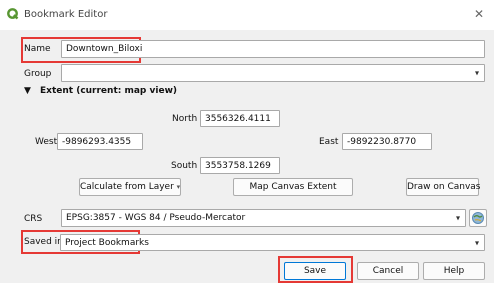 This screenshot has width=494, height=283. I want to click on saved-in-combobox: Project Bookmarks ▾, so click(272, 242).